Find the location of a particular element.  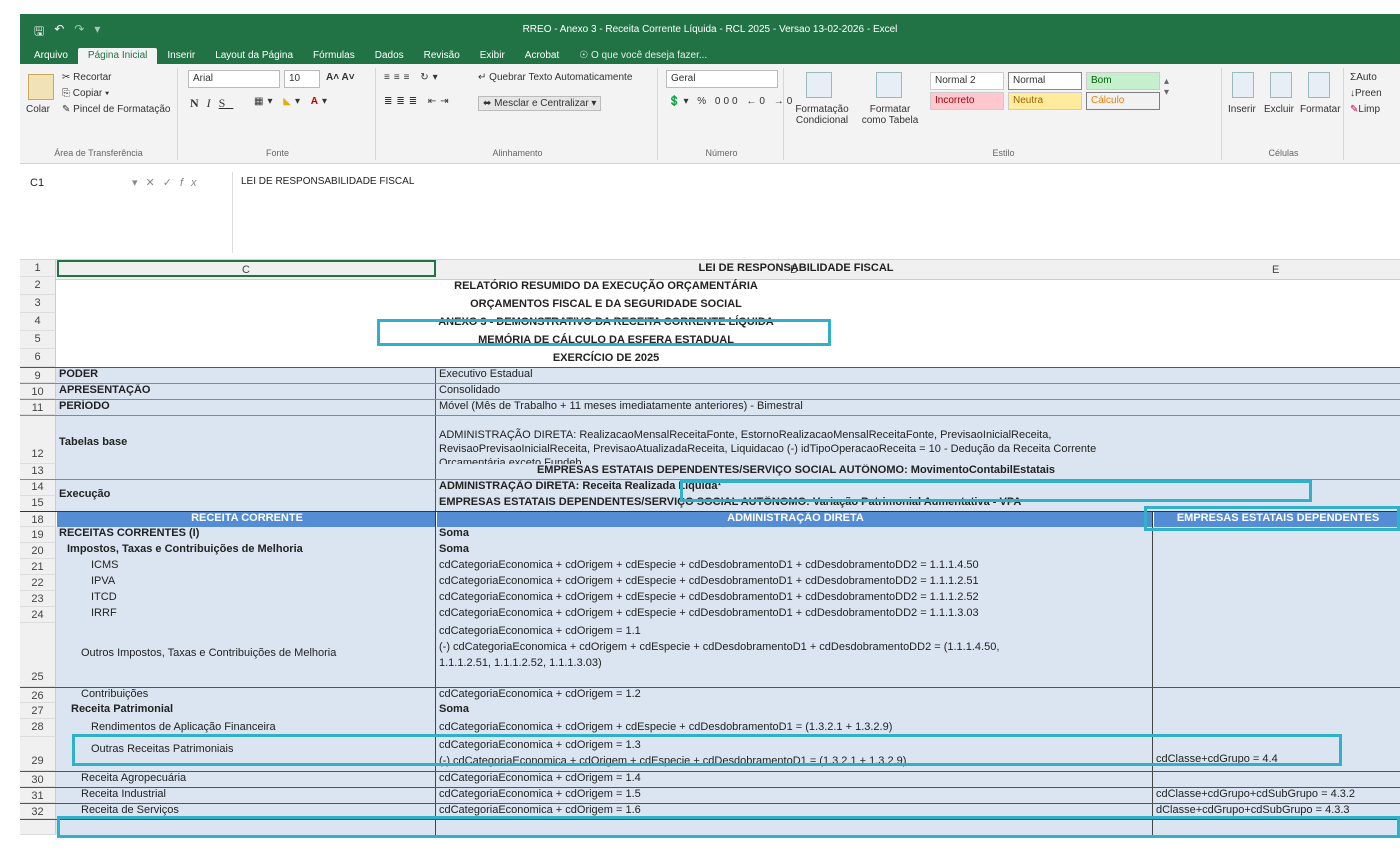

table-cell: cdCategoriaEconomica + cdOrigem = 1.5 is located at coordinates (795, 796).